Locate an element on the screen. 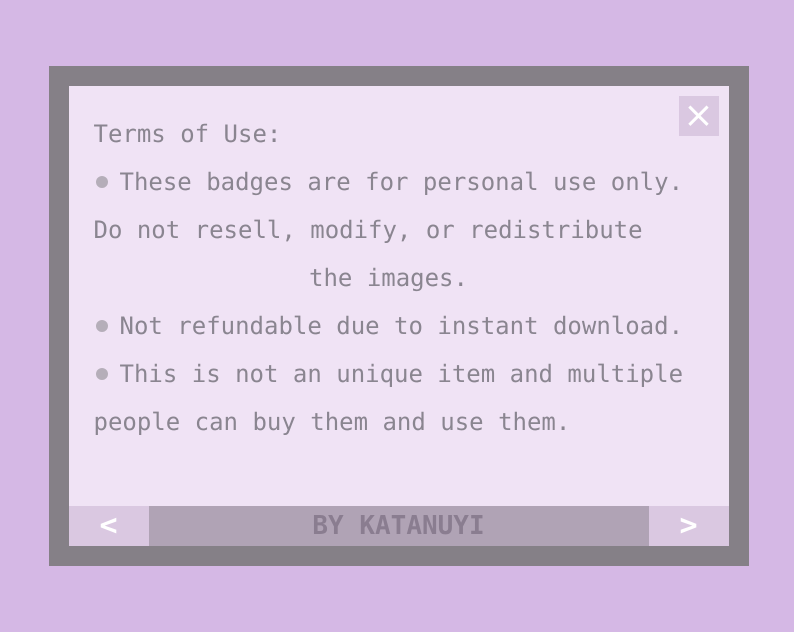 The height and width of the screenshot is (632, 794). next-button: > is located at coordinates (688, 526).